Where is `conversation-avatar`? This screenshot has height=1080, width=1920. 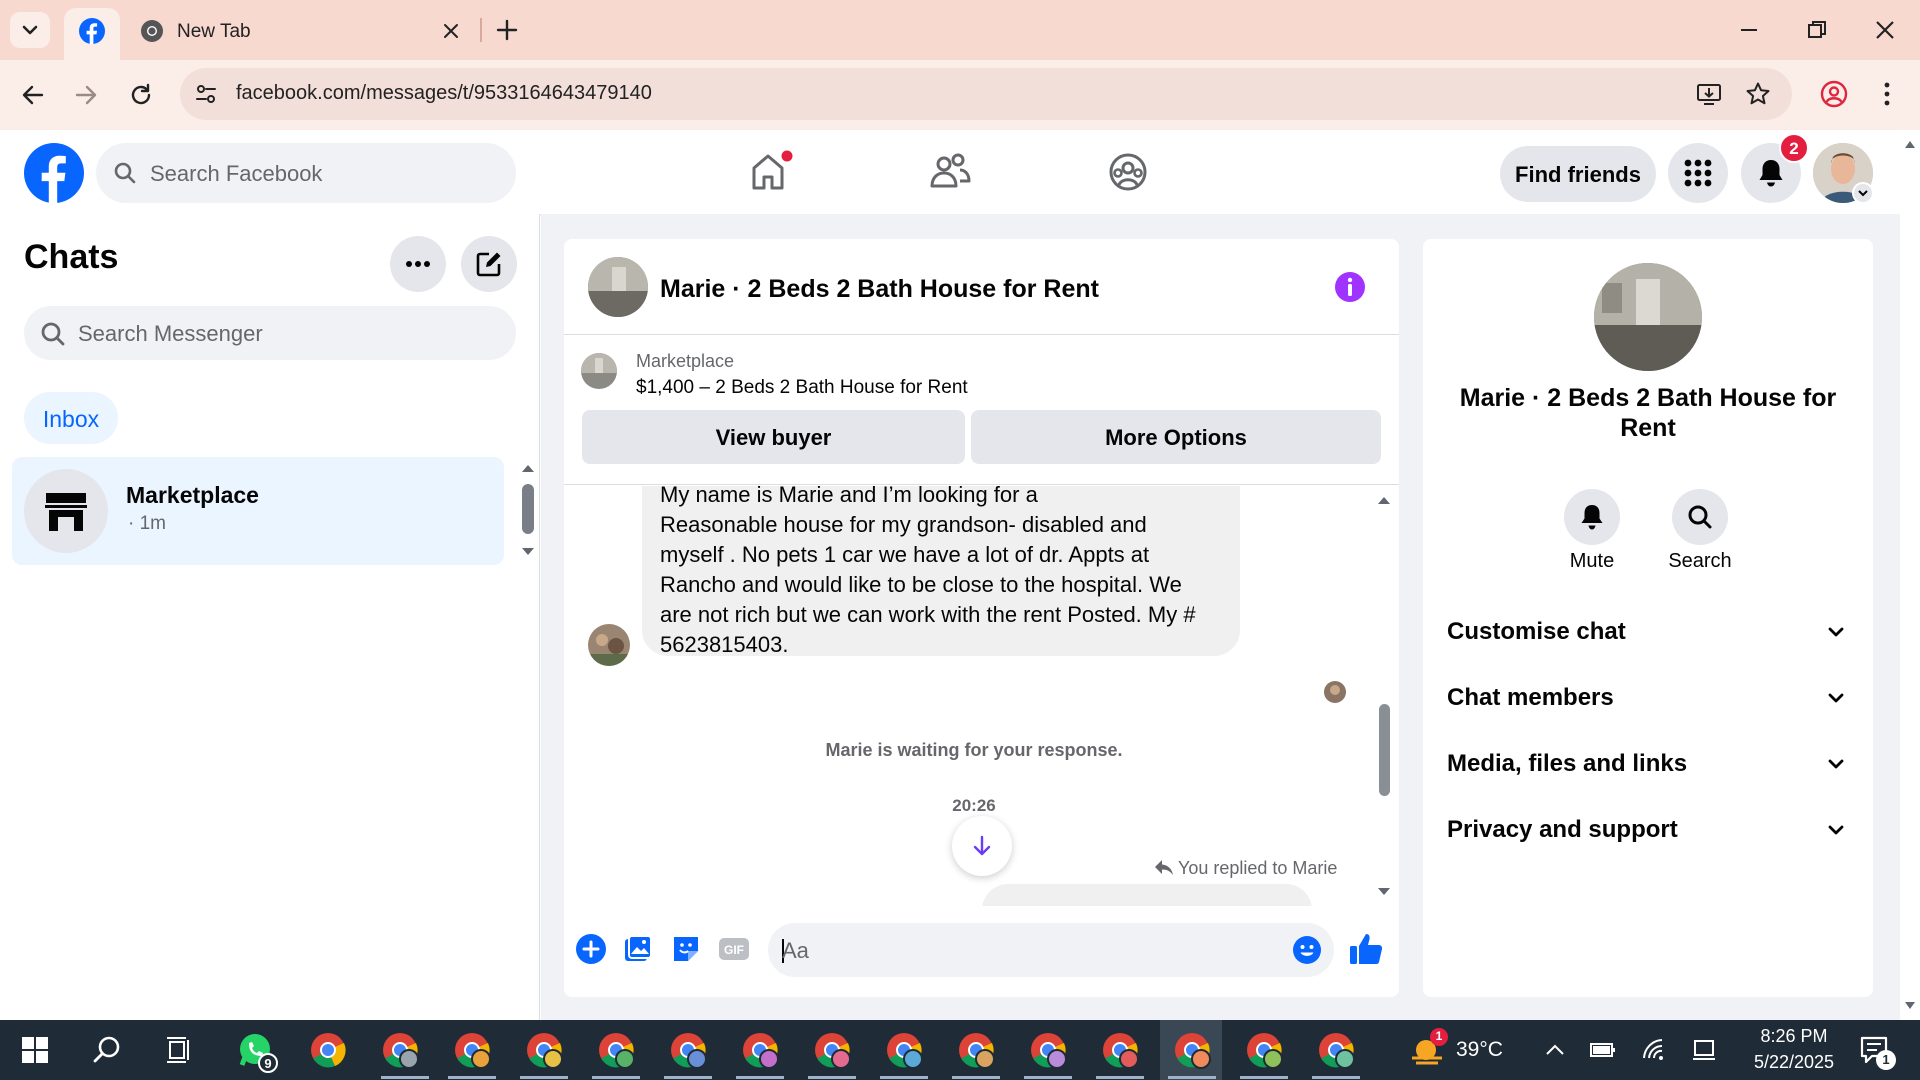 conversation-avatar is located at coordinates (618, 287).